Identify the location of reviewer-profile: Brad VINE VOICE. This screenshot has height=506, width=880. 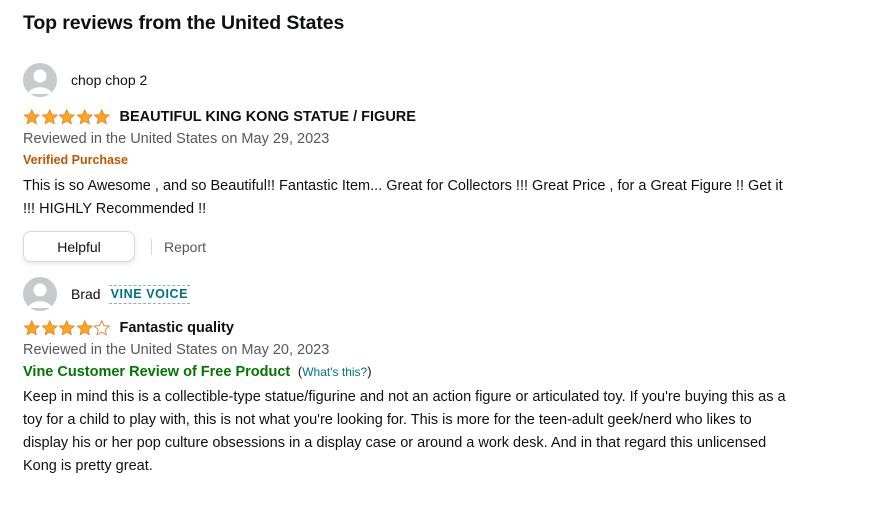
(440, 294).